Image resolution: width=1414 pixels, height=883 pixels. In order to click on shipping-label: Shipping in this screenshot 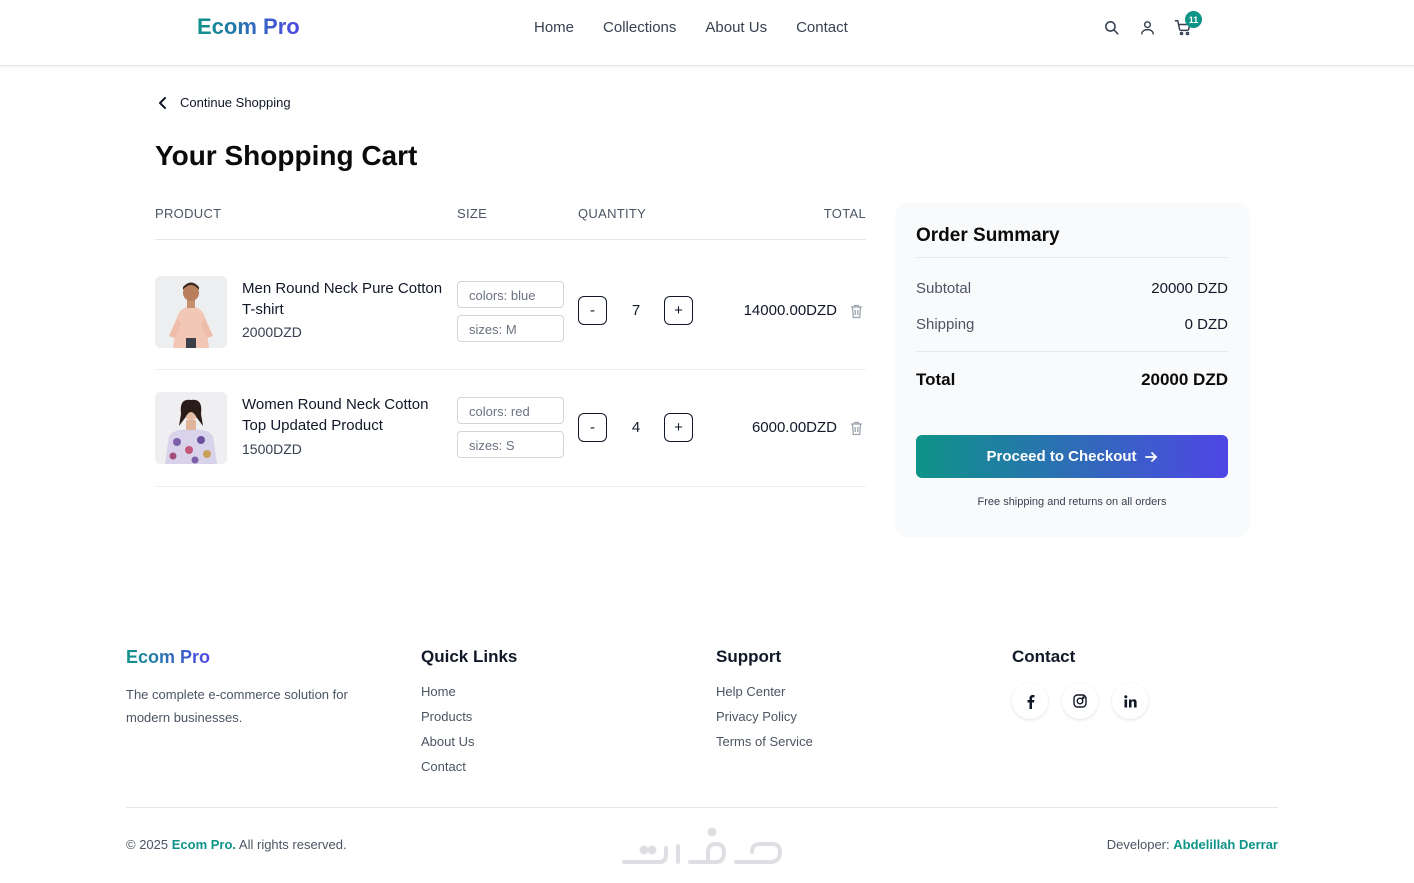, I will do `click(945, 324)`.